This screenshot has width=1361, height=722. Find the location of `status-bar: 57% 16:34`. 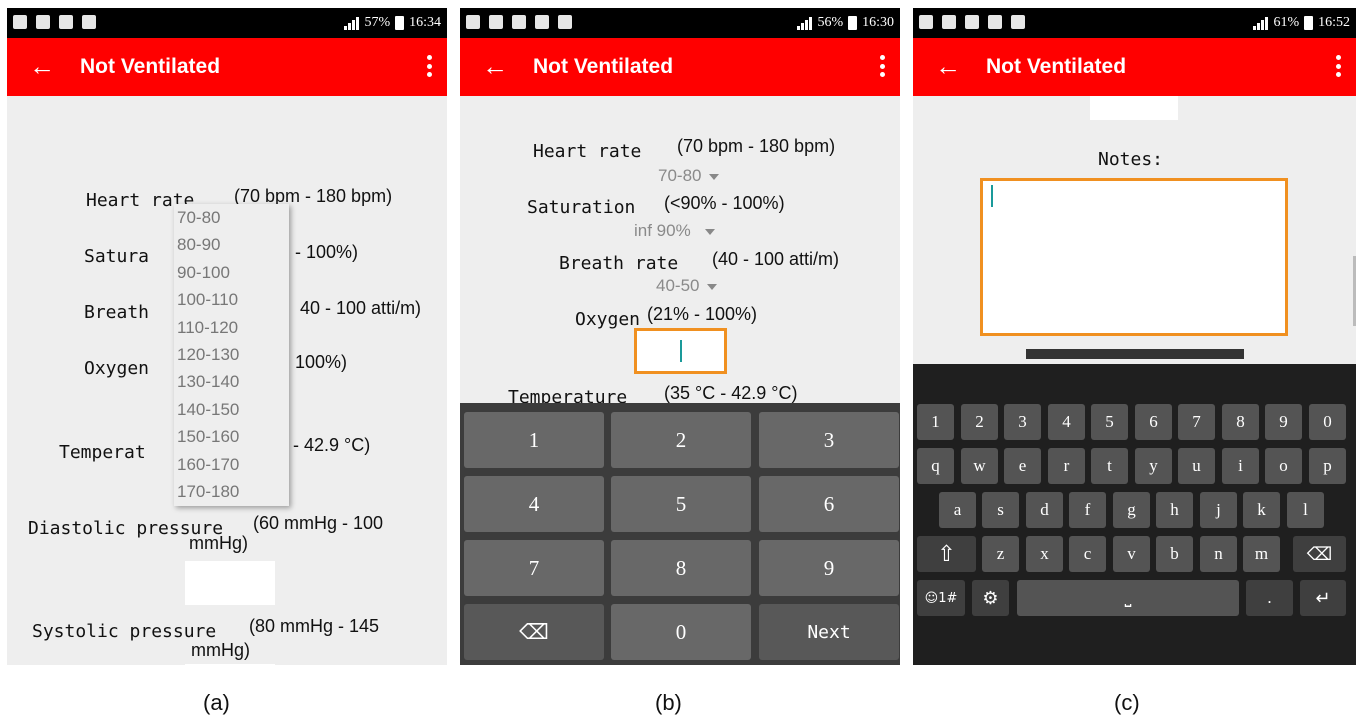

status-bar: 57% 16:34 is located at coordinates (227, 23).